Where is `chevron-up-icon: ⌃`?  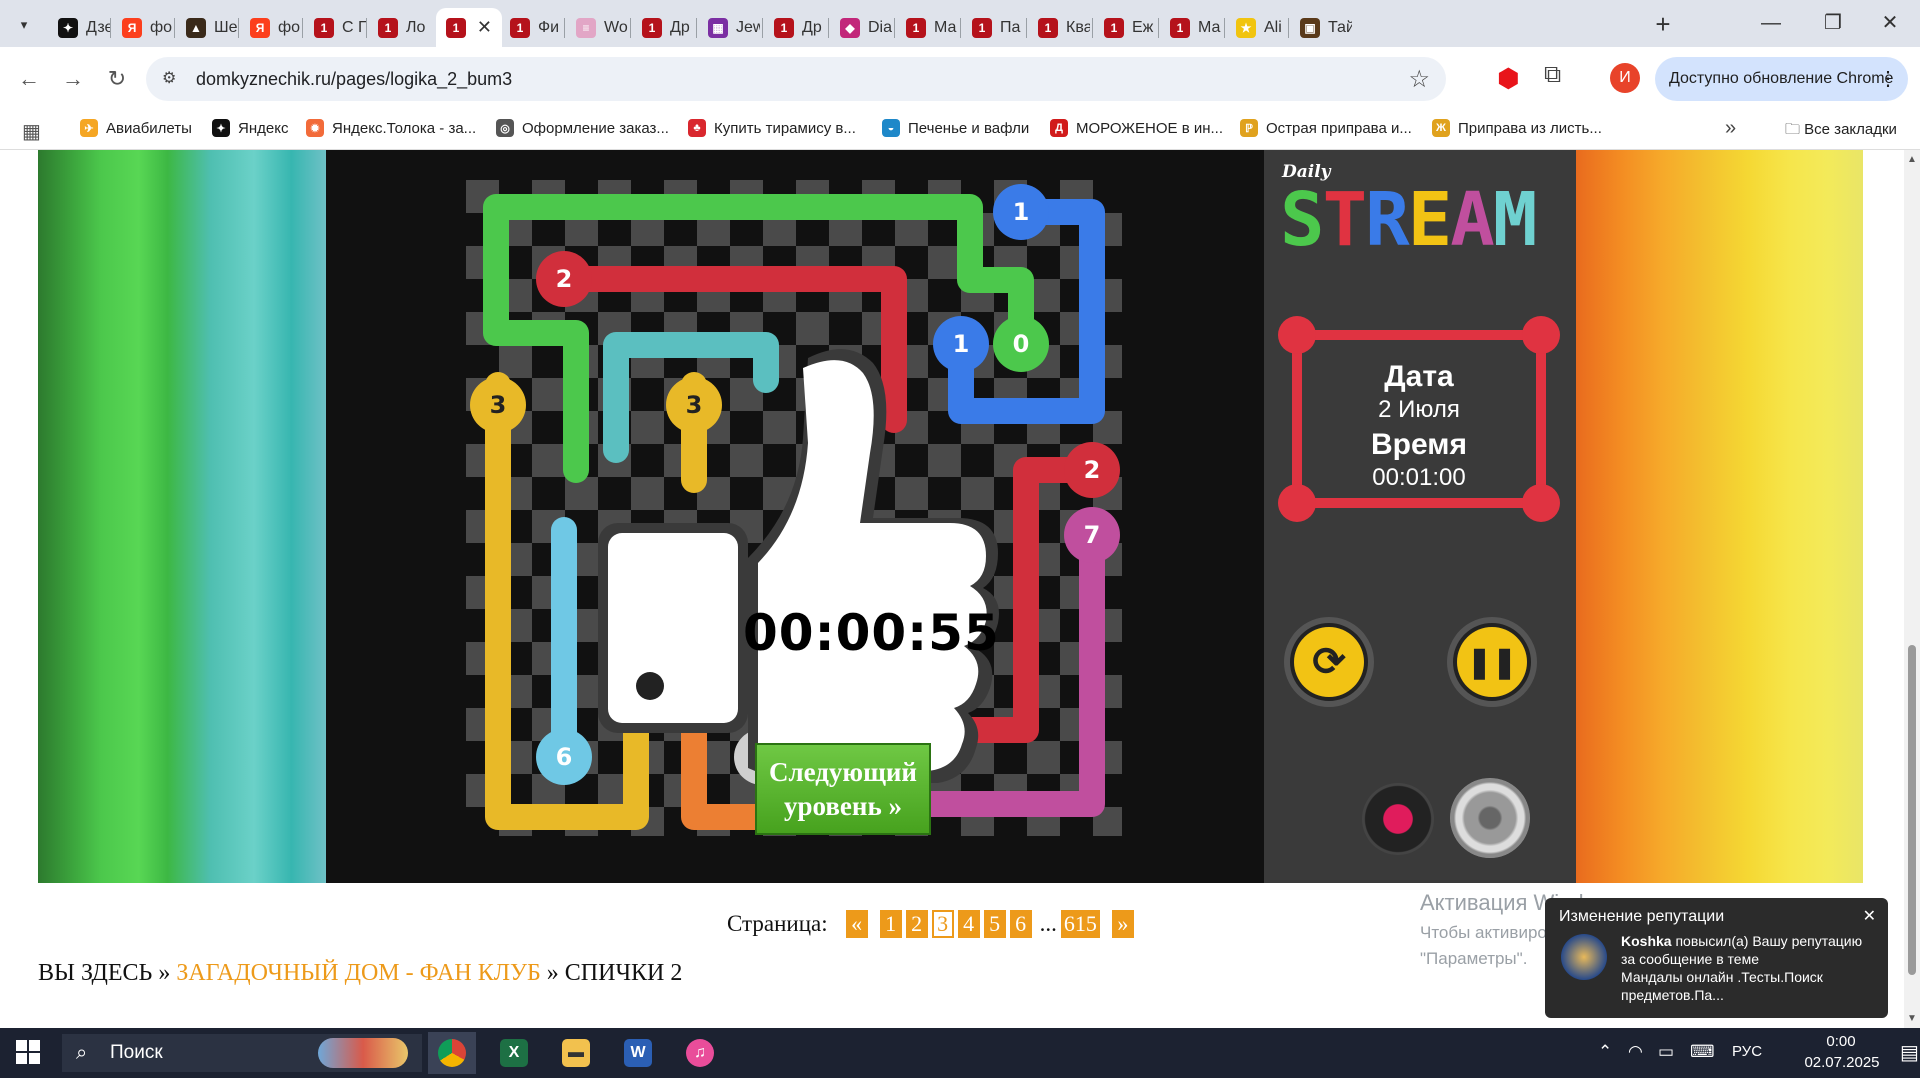 chevron-up-icon: ⌃ is located at coordinates (1605, 1052).